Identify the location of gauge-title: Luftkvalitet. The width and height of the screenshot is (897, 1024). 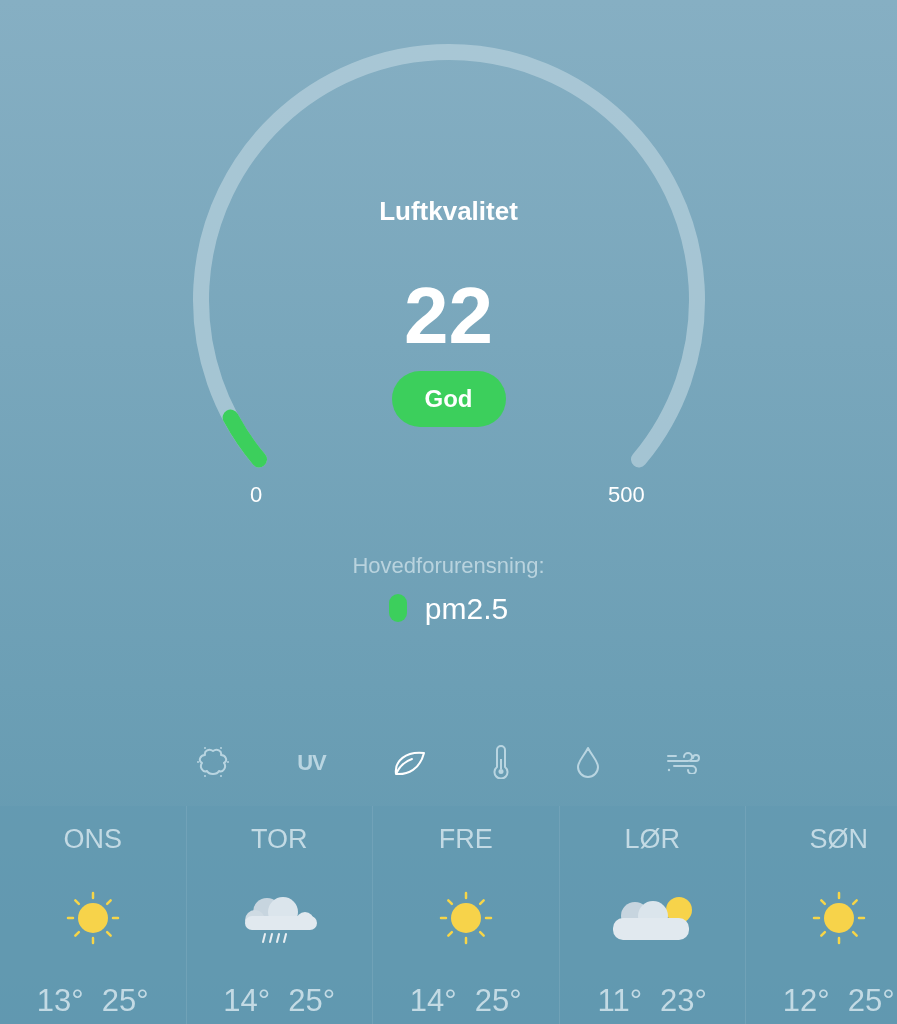
(448, 211).